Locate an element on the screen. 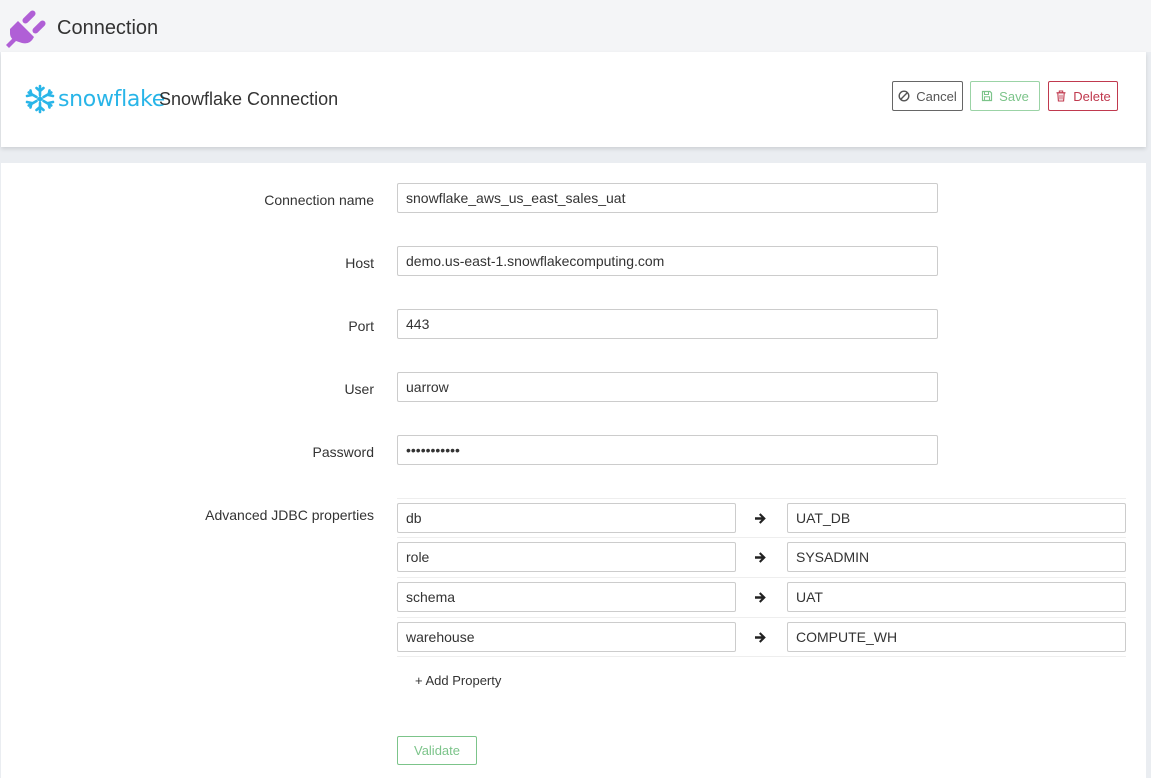 The image size is (1151, 778). property-row: role SYSADMIN is located at coordinates (761, 557).